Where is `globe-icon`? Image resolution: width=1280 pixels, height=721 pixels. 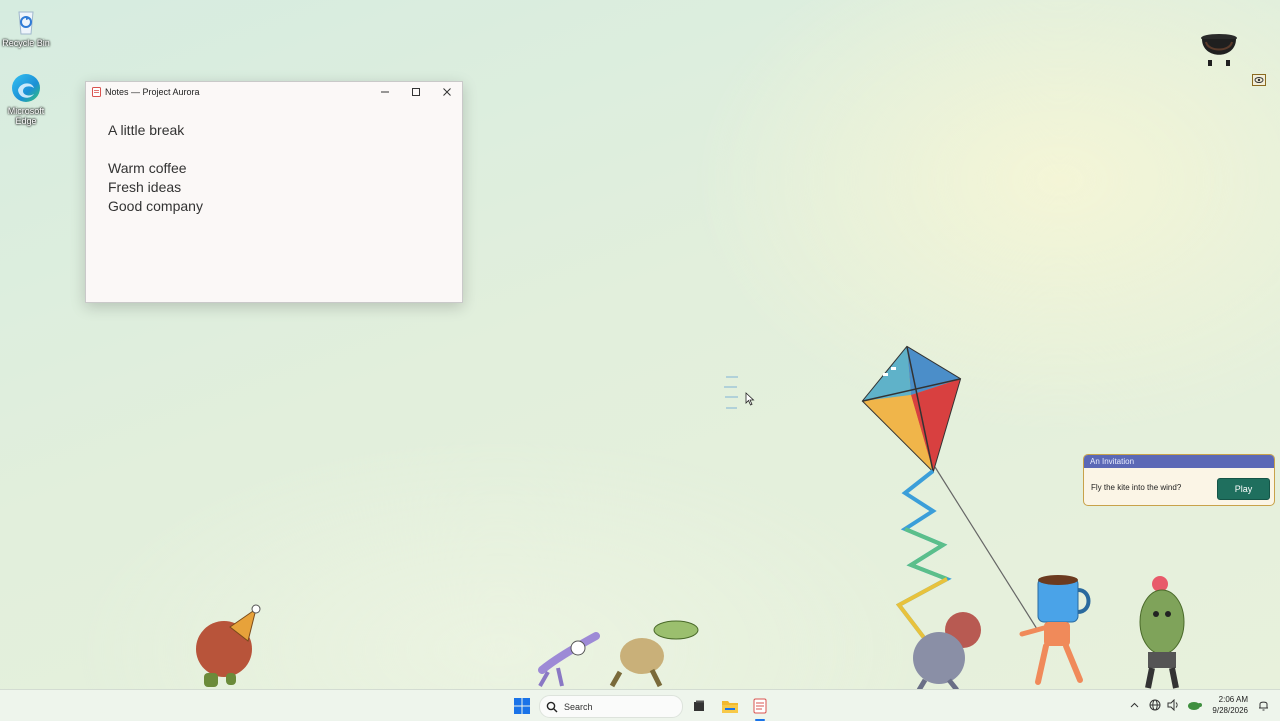
globe-icon is located at coordinates (1155, 705).